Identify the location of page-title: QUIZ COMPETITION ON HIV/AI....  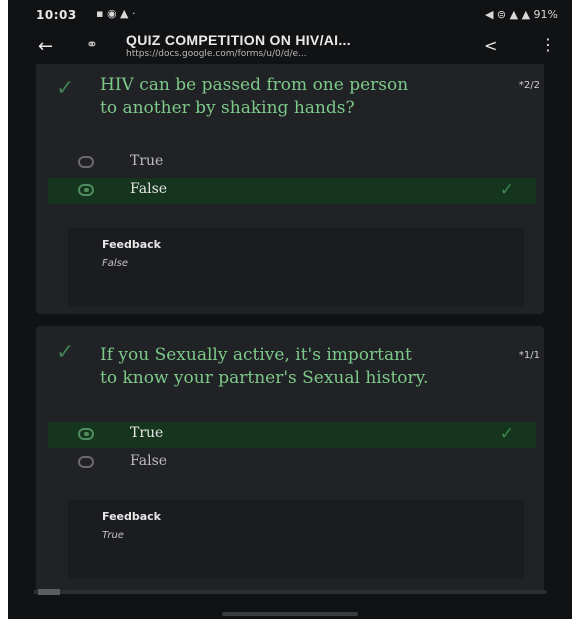
(238, 40).